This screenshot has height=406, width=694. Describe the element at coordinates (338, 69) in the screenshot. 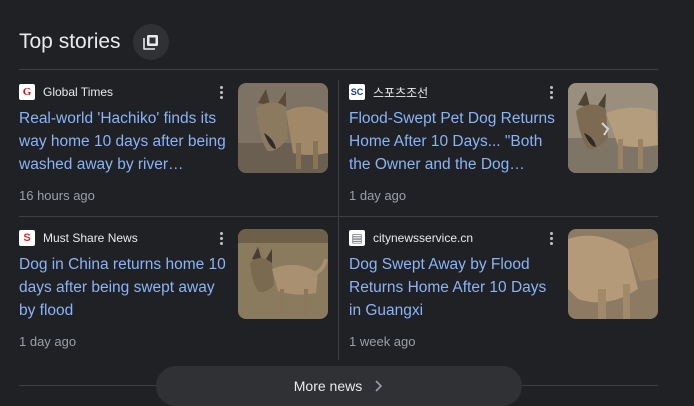

I see `divider` at that location.